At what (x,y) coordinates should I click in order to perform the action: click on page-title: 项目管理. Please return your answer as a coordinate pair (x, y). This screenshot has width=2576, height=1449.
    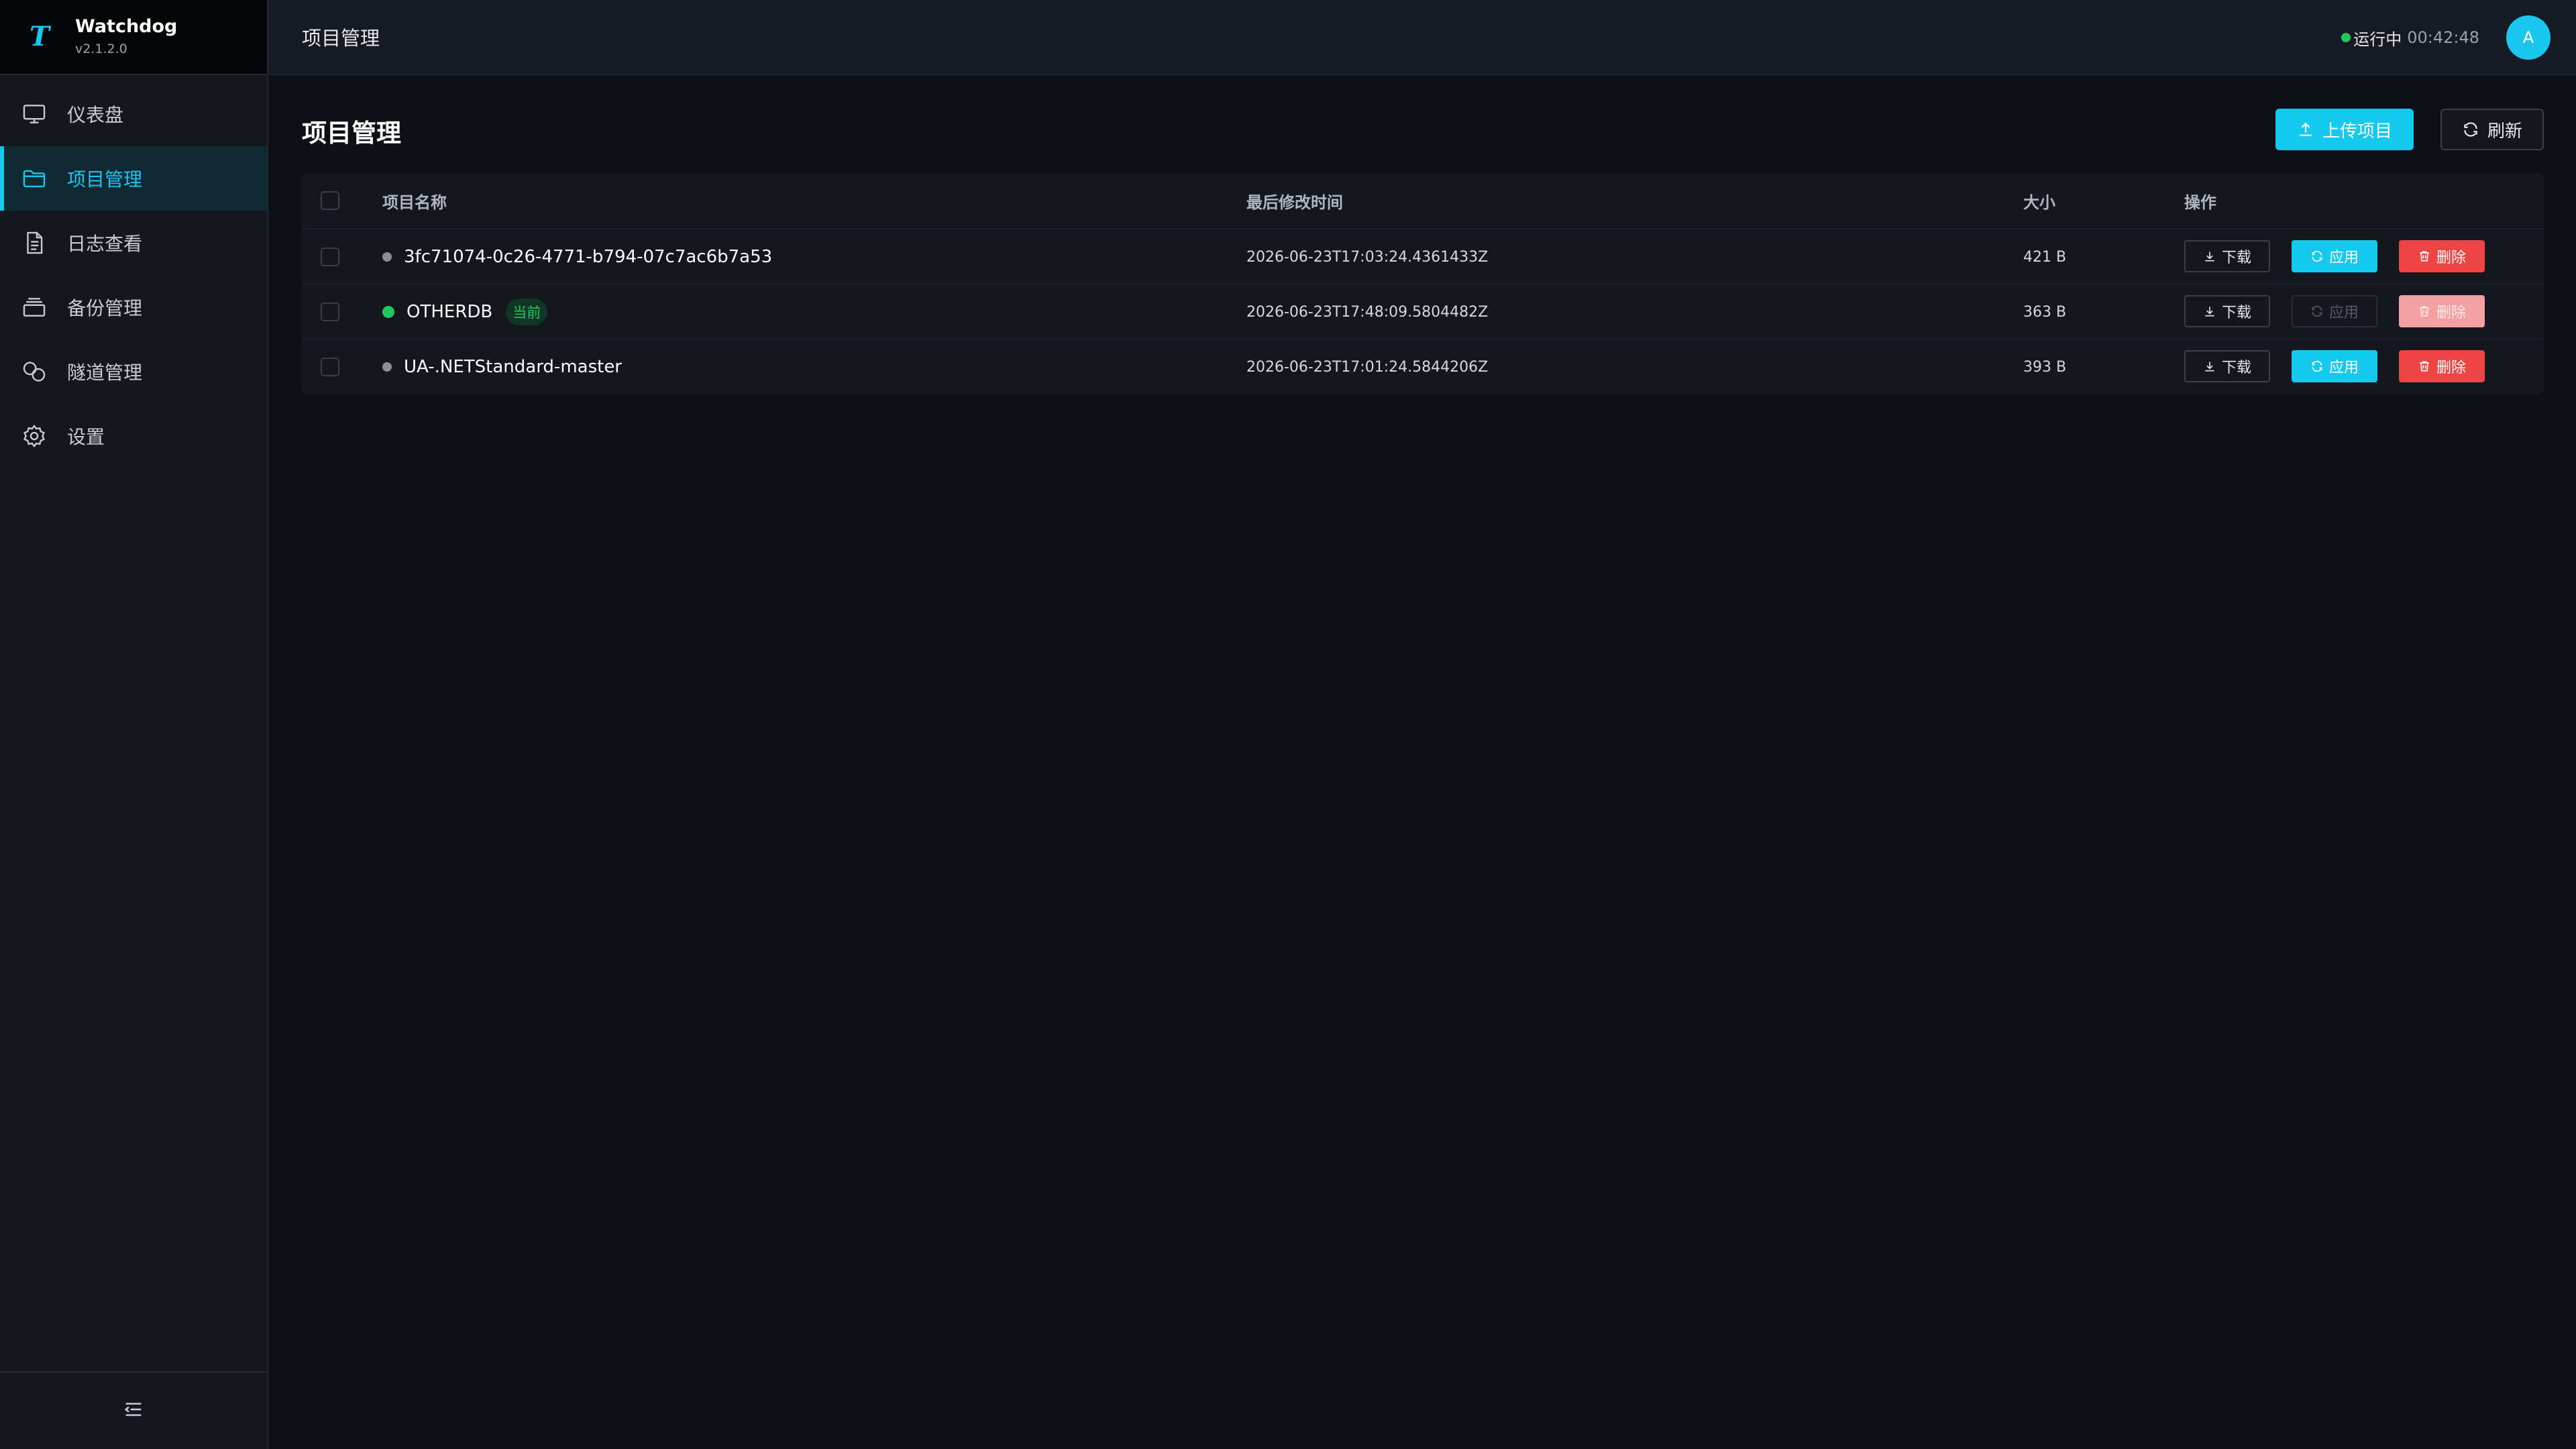
    Looking at the image, I should click on (351, 133).